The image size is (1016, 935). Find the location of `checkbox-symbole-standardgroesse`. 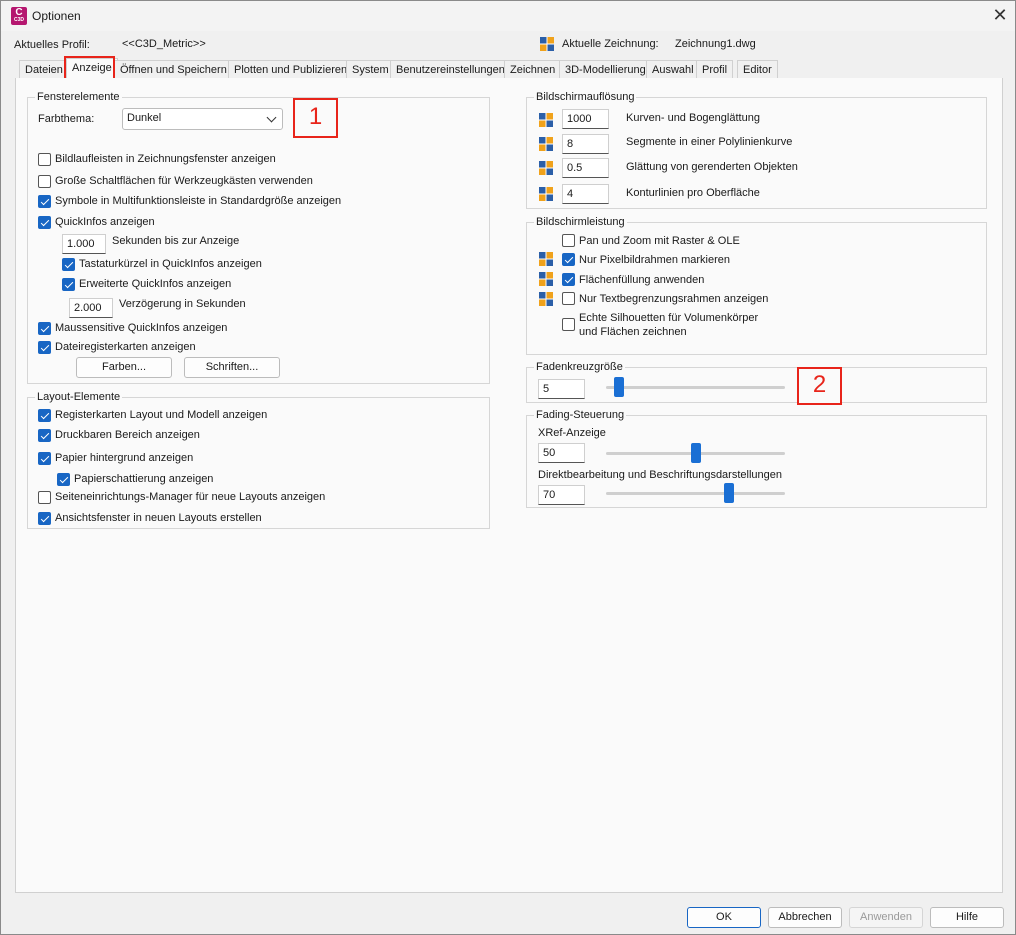

checkbox-symbole-standardgroesse is located at coordinates (44, 201).